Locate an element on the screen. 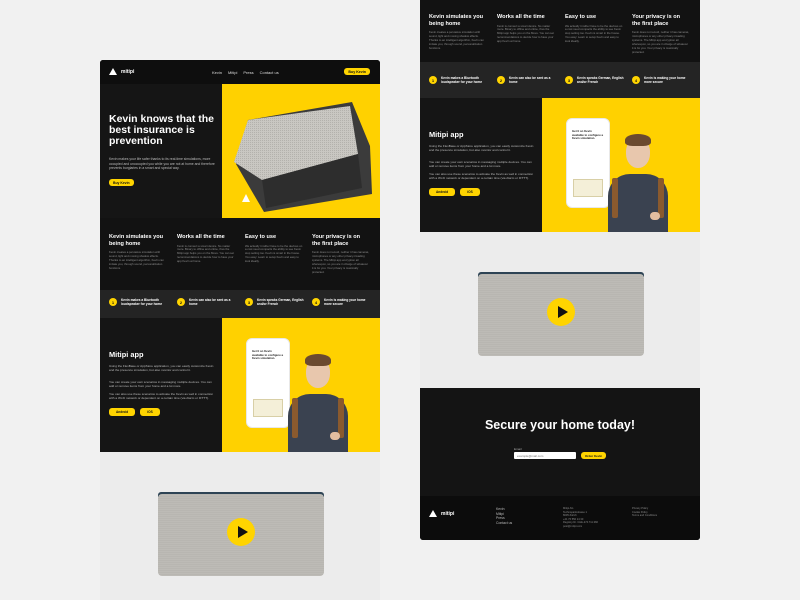 This screenshot has height=600, width=800. play-icon is located at coordinates (562, 312).